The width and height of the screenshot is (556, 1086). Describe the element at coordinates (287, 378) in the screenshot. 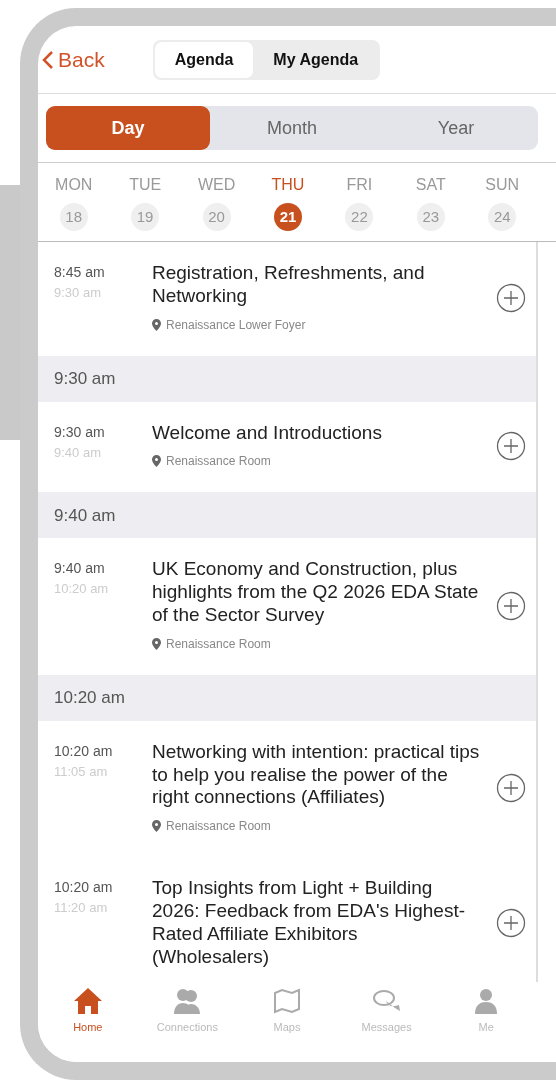

I see `time-header: 9:30 am` at that location.